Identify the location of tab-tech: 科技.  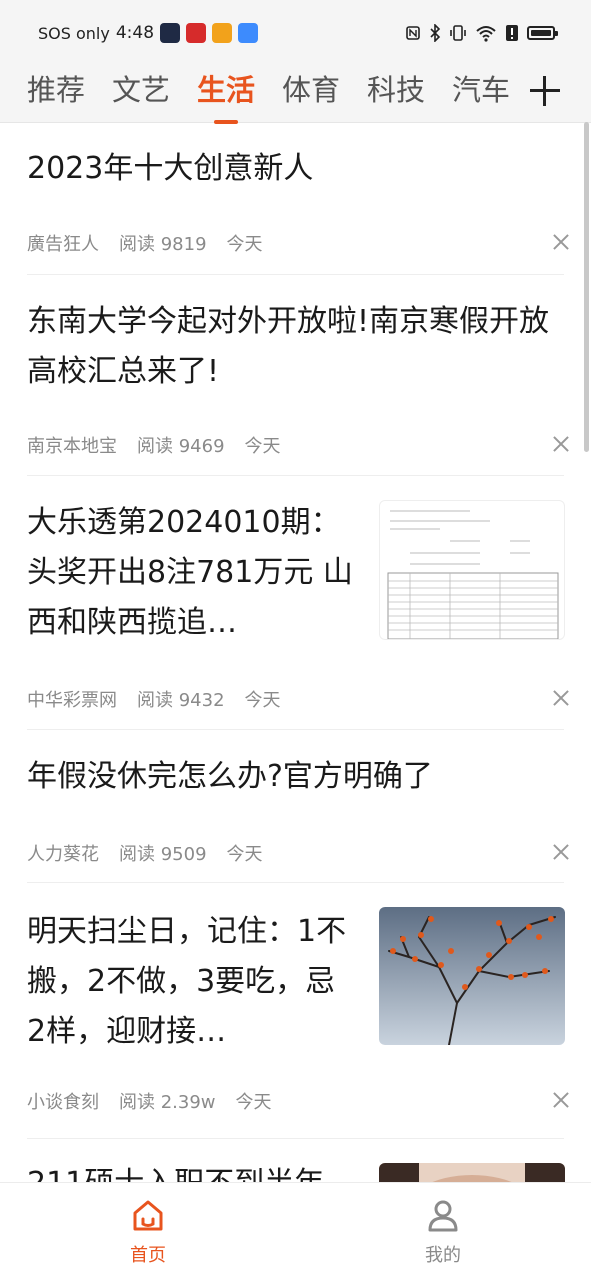
(396, 90).